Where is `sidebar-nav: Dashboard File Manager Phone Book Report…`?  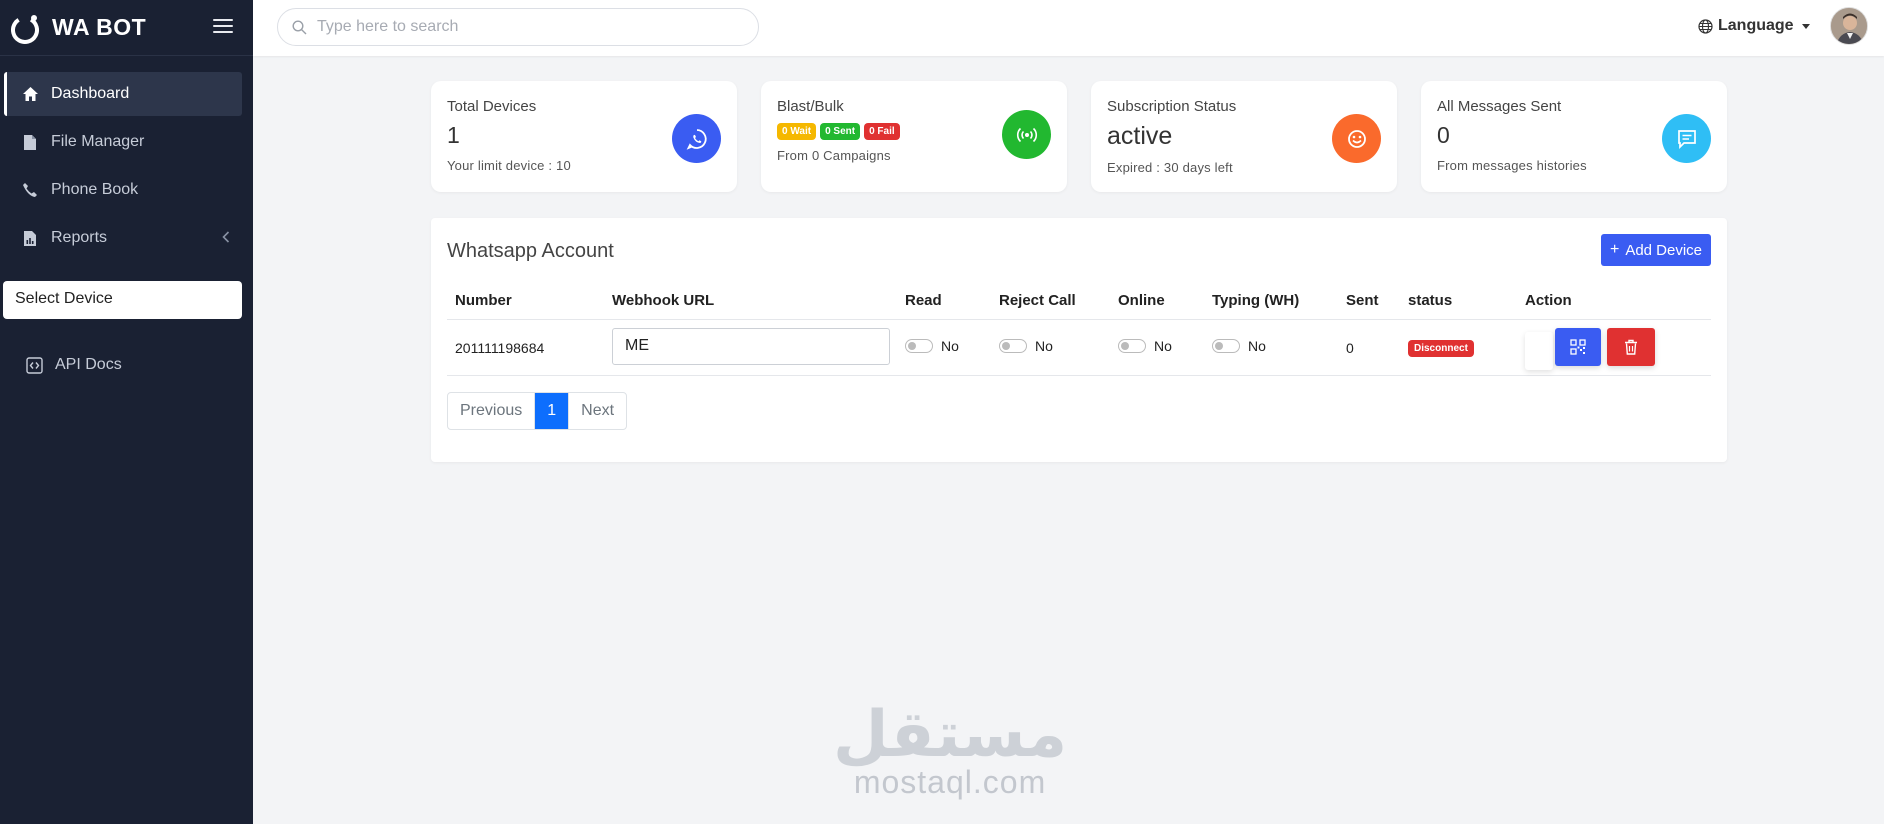 sidebar-nav: Dashboard File Manager Phone Book Report… is located at coordinates (126, 168).